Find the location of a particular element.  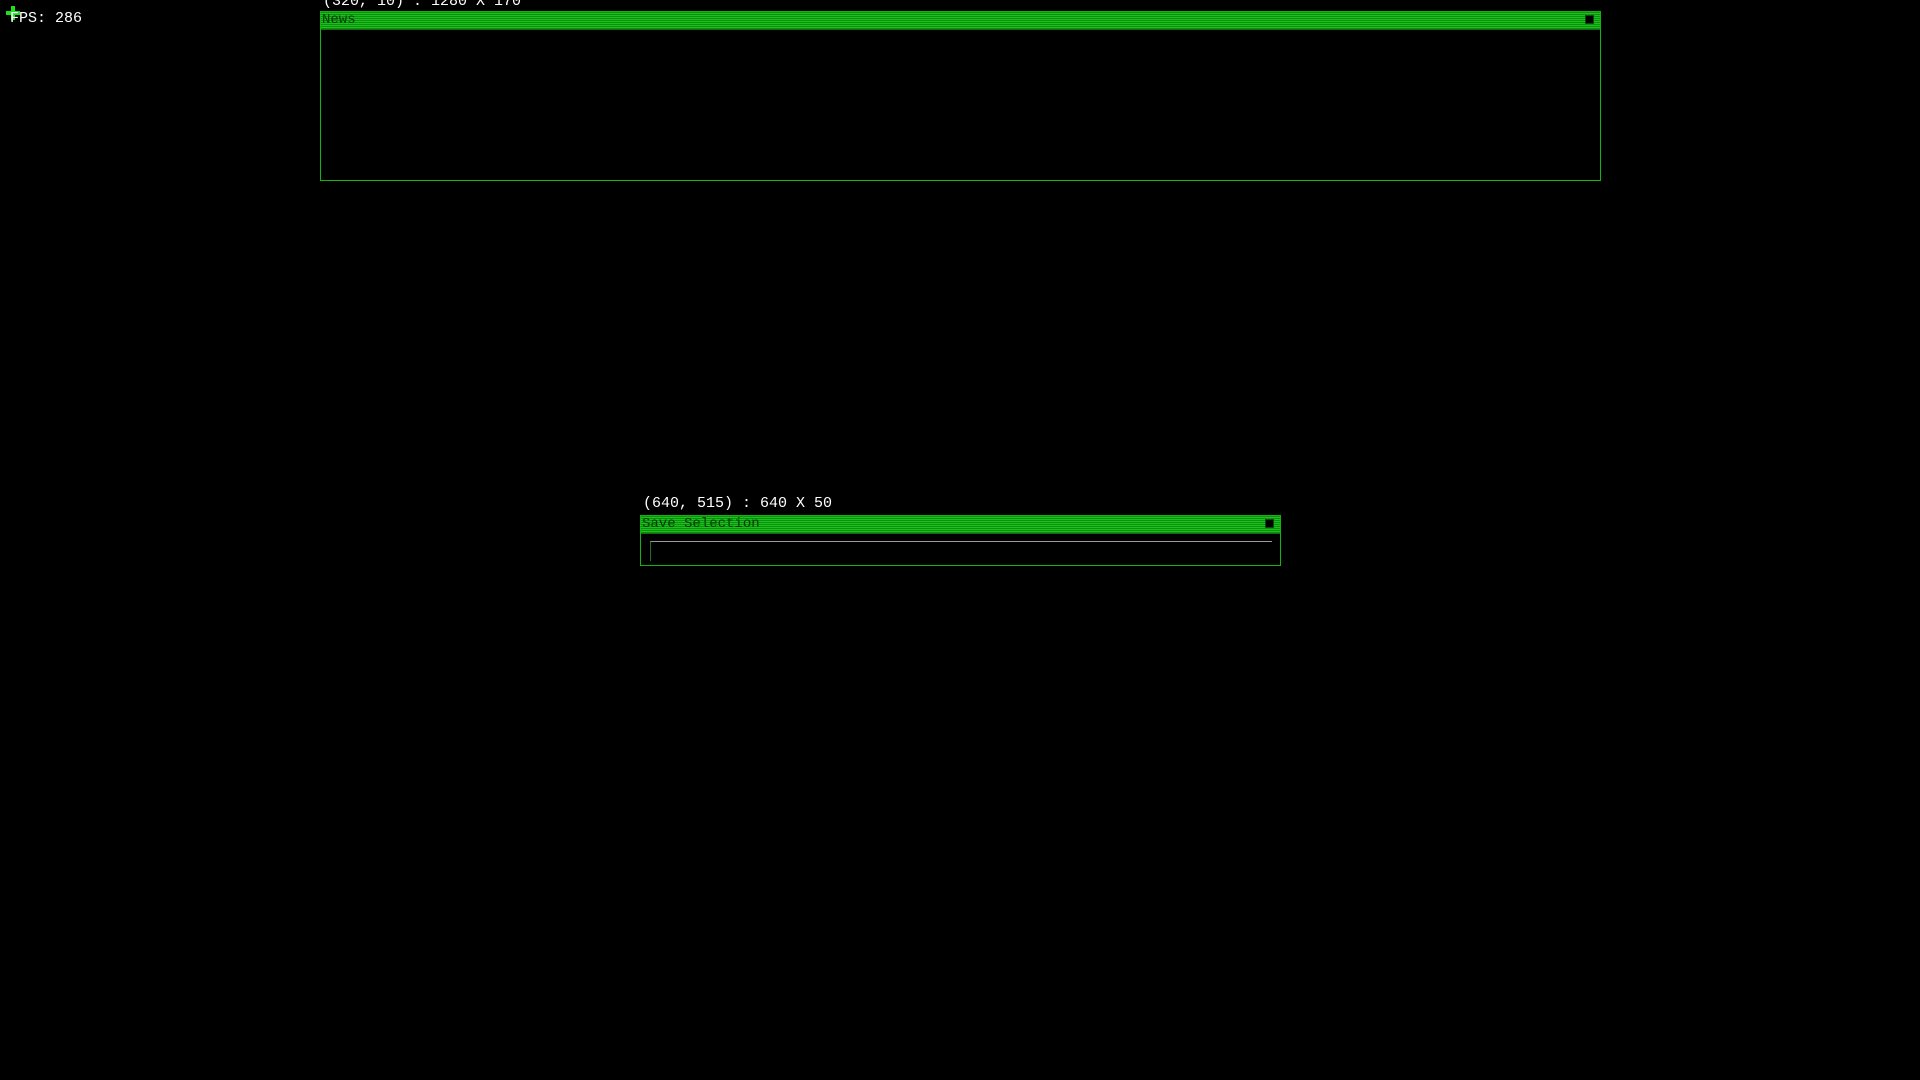

save-name-input is located at coordinates (961, 551).